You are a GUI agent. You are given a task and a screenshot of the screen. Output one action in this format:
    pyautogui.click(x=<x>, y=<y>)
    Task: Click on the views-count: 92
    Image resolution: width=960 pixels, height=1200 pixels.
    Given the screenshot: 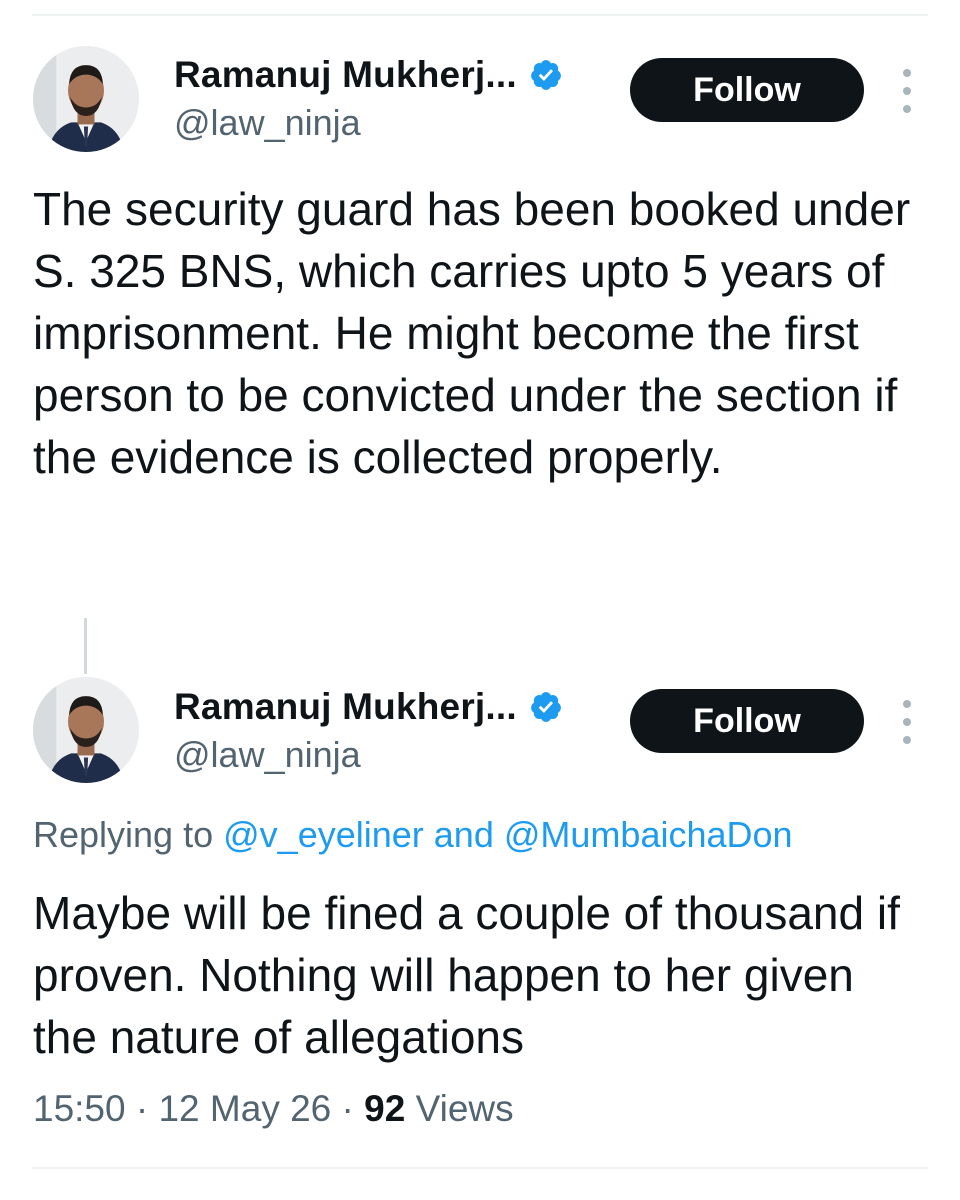 What is the action you would take?
    pyautogui.click(x=384, y=1108)
    